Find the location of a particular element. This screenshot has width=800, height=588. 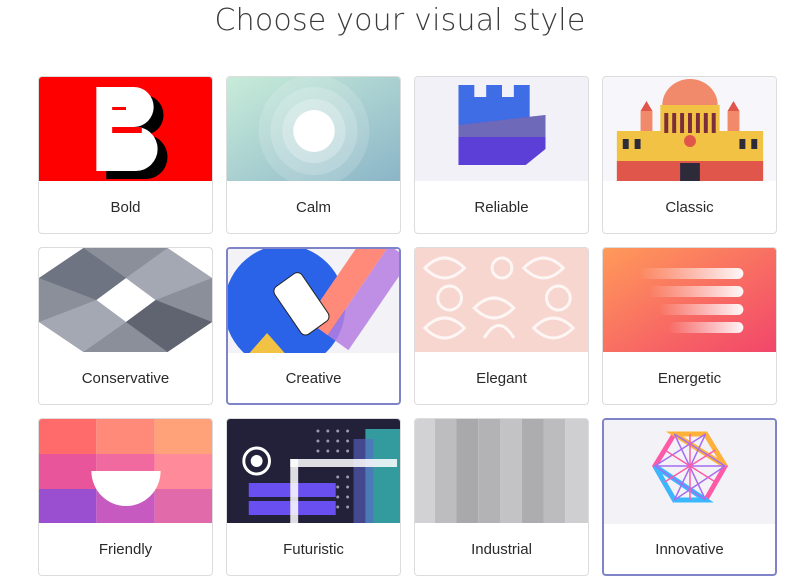

page-title: Choose your visual style is located at coordinates (400, 20).